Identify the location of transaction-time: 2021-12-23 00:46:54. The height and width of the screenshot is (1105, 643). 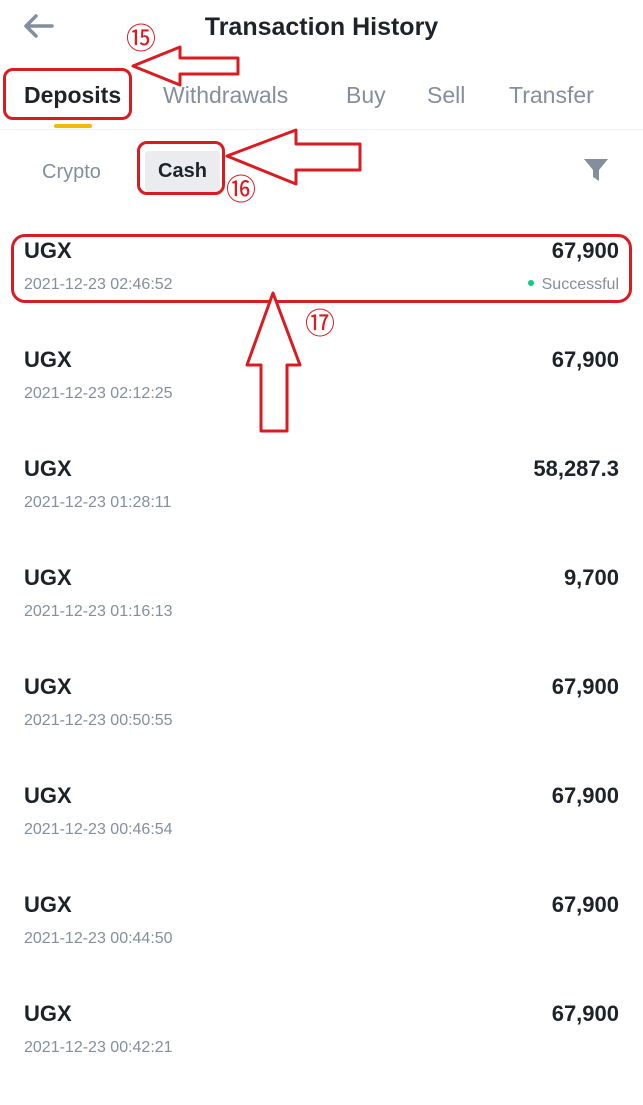
(98, 829).